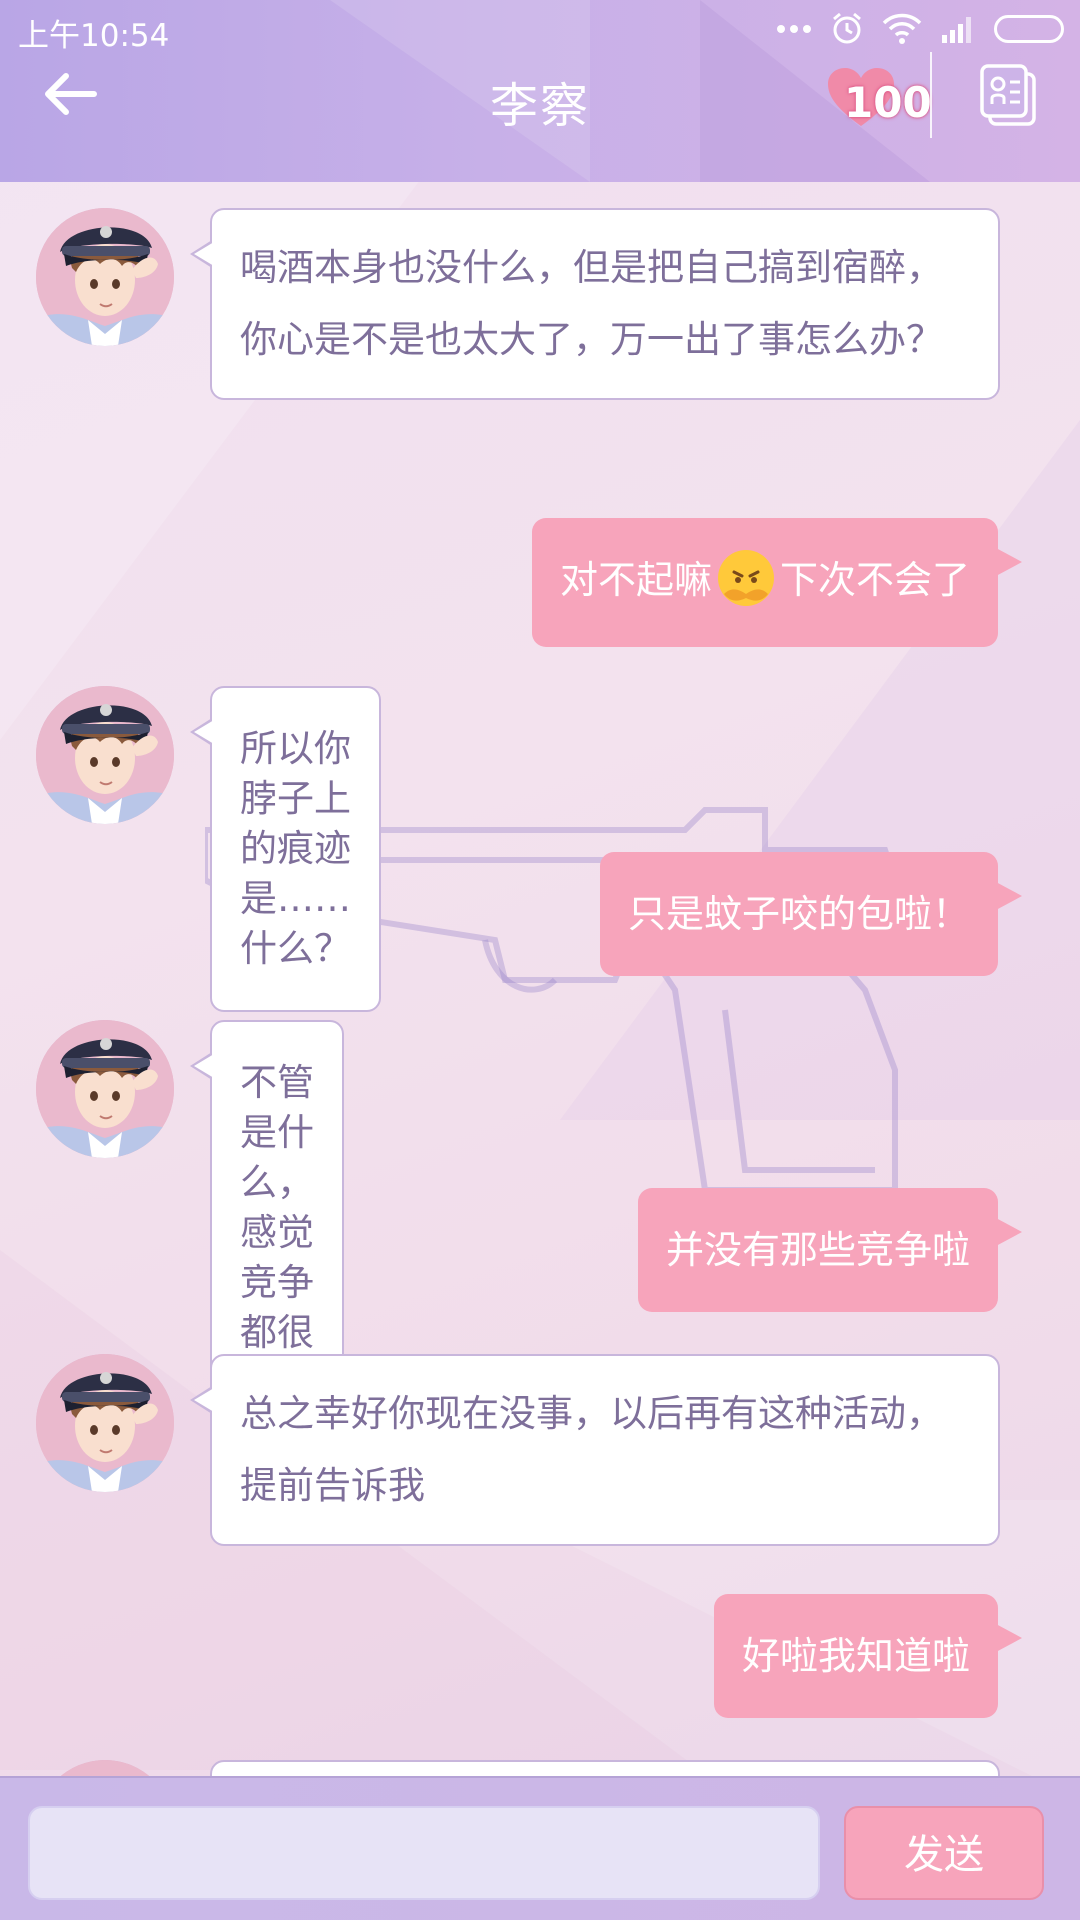  I want to click on status-time: 上午10:54, so click(94, 36).